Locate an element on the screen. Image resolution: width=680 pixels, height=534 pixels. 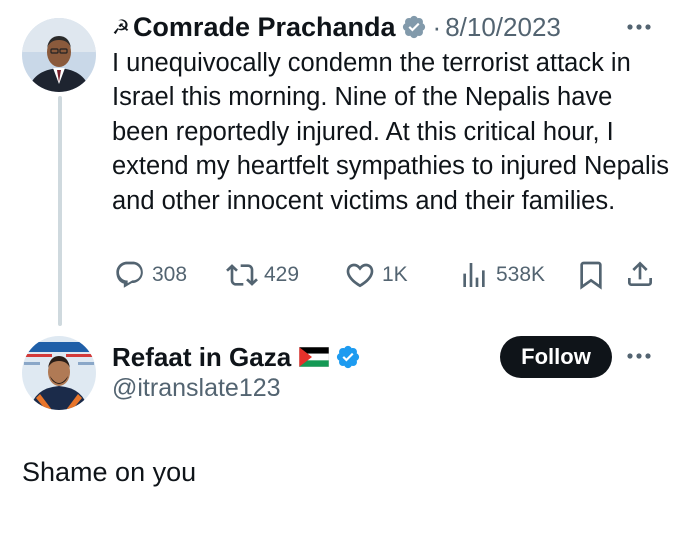
retweet-button: 429 is located at coordinates (262, 275).